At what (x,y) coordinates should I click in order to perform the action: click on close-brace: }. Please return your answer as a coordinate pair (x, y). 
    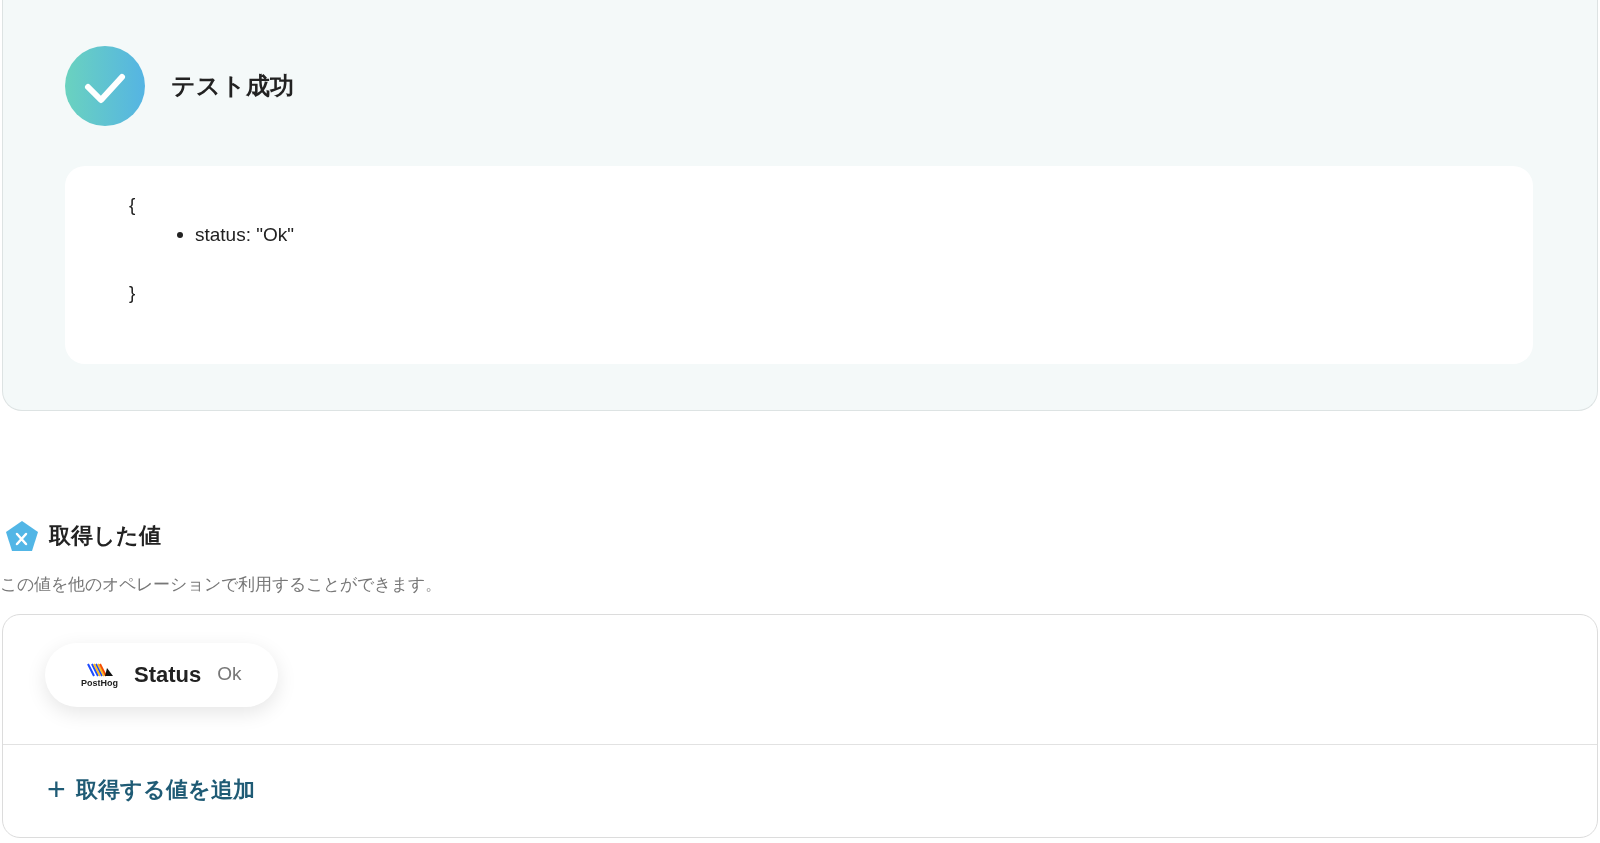
    Looking at the image, I should click on (132, 293).